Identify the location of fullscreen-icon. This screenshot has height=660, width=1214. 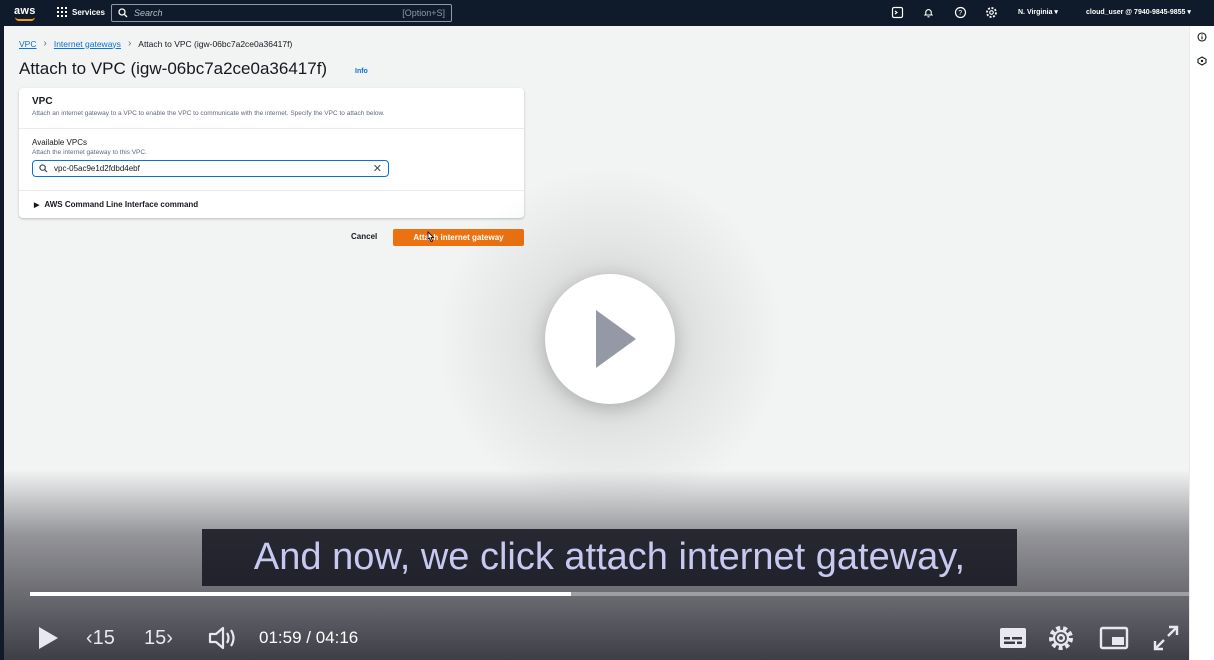
(1166, 638).